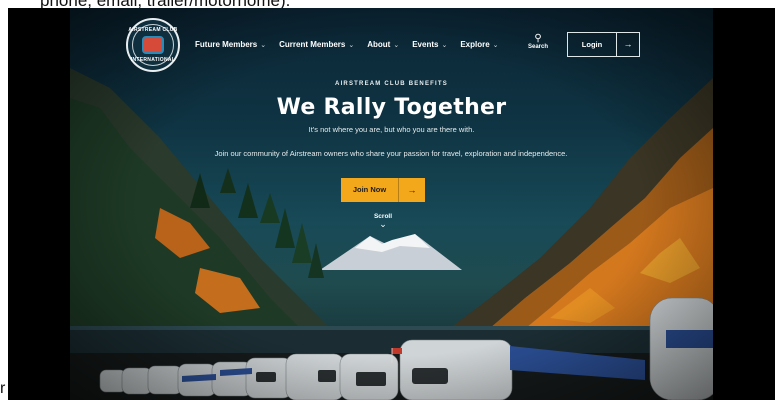 The height and width of the screenshot is (400, 783). Describe the element at coordinates (537, 47) in the screenshot. I see `search-label: Search` at that location.